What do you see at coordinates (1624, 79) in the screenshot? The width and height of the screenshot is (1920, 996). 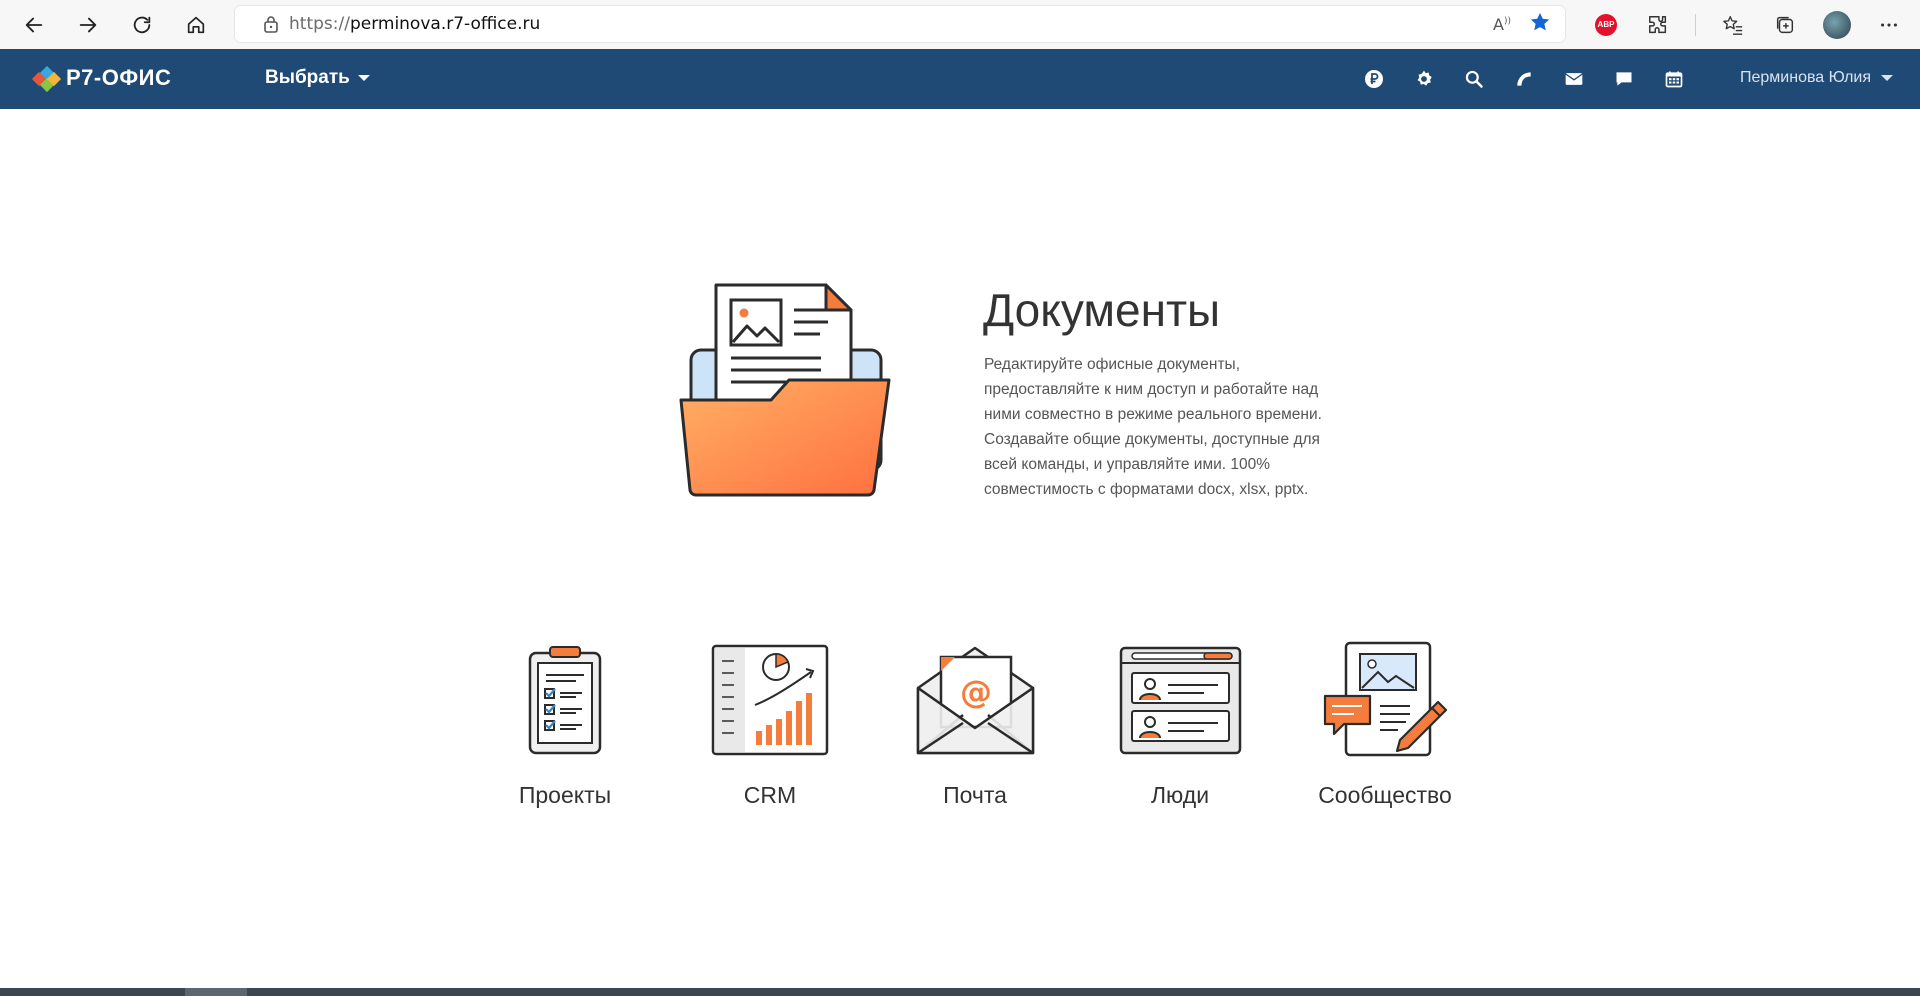 I see `chat-icon` at bounding box center [1624, 79].